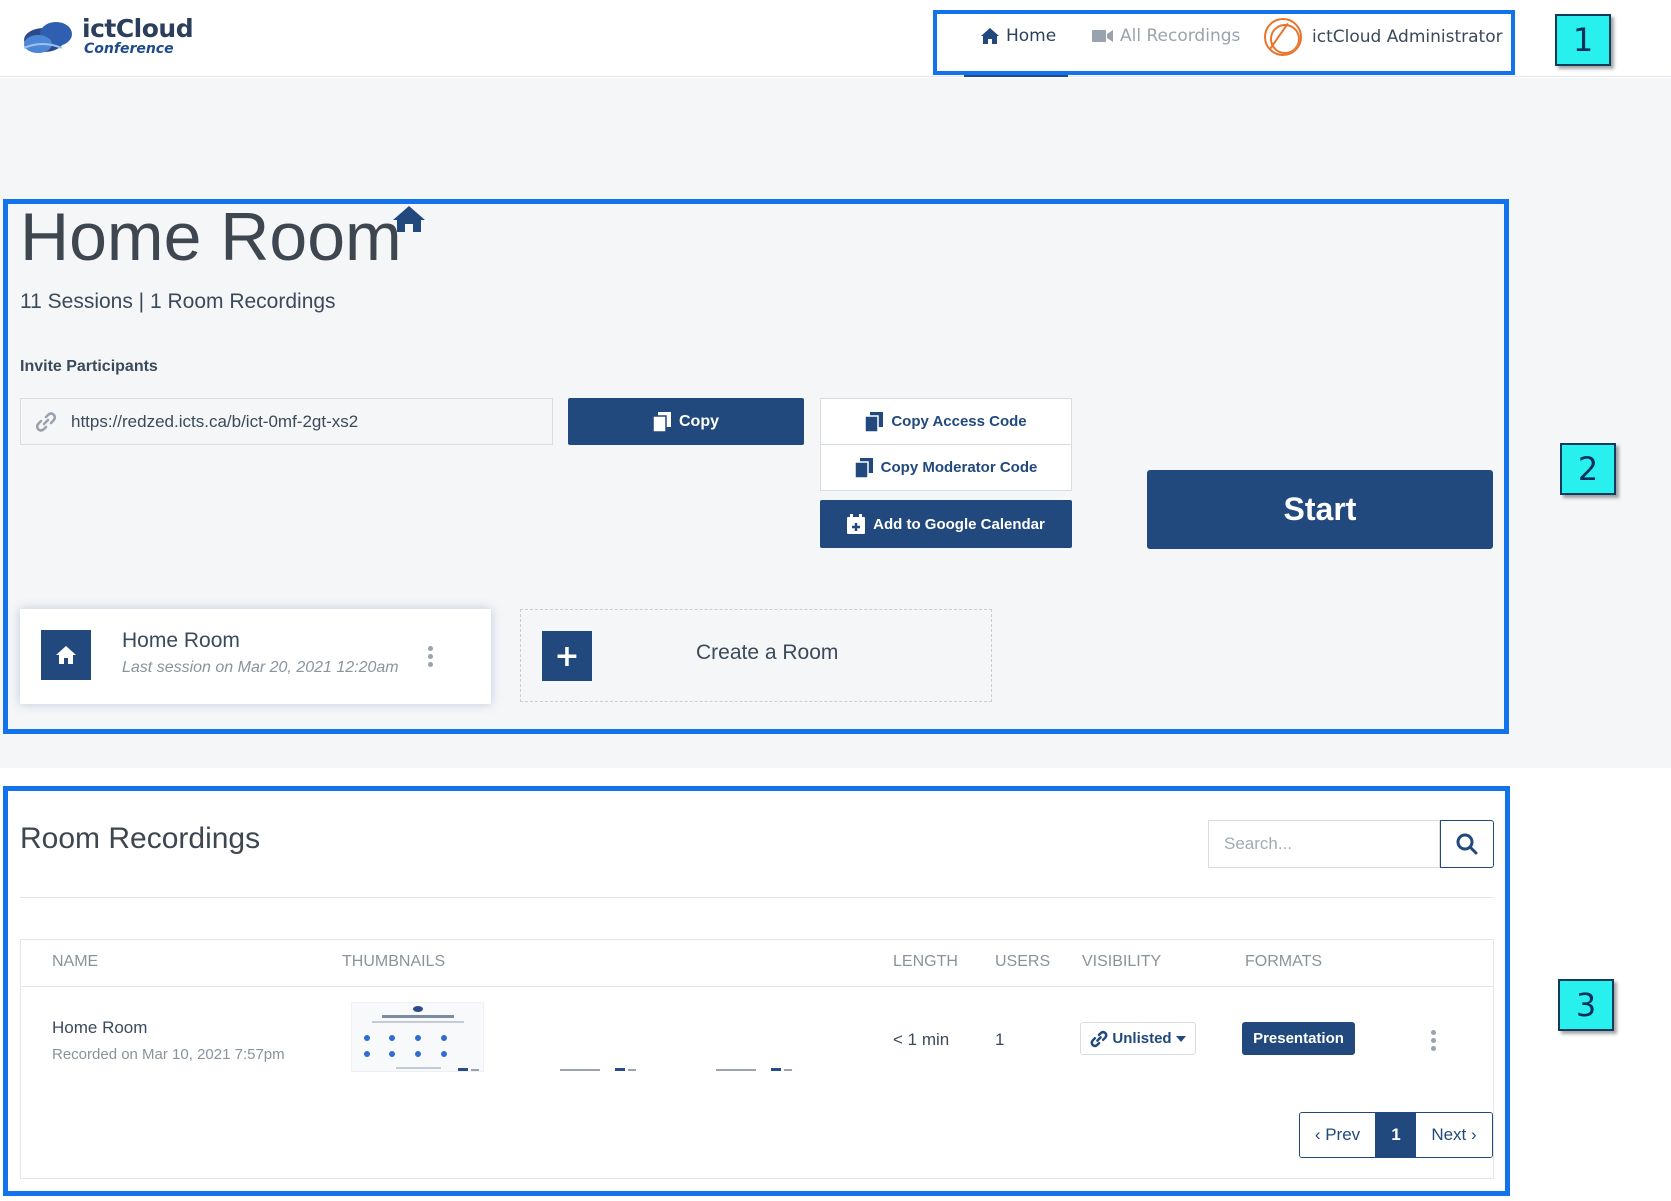 Image resolution: width=1671 pixels, height=1201 pixels. Describe the element at coordinates (1586, 1005) in the screenshot. I see `annotation-marker-3: 3` at that location.